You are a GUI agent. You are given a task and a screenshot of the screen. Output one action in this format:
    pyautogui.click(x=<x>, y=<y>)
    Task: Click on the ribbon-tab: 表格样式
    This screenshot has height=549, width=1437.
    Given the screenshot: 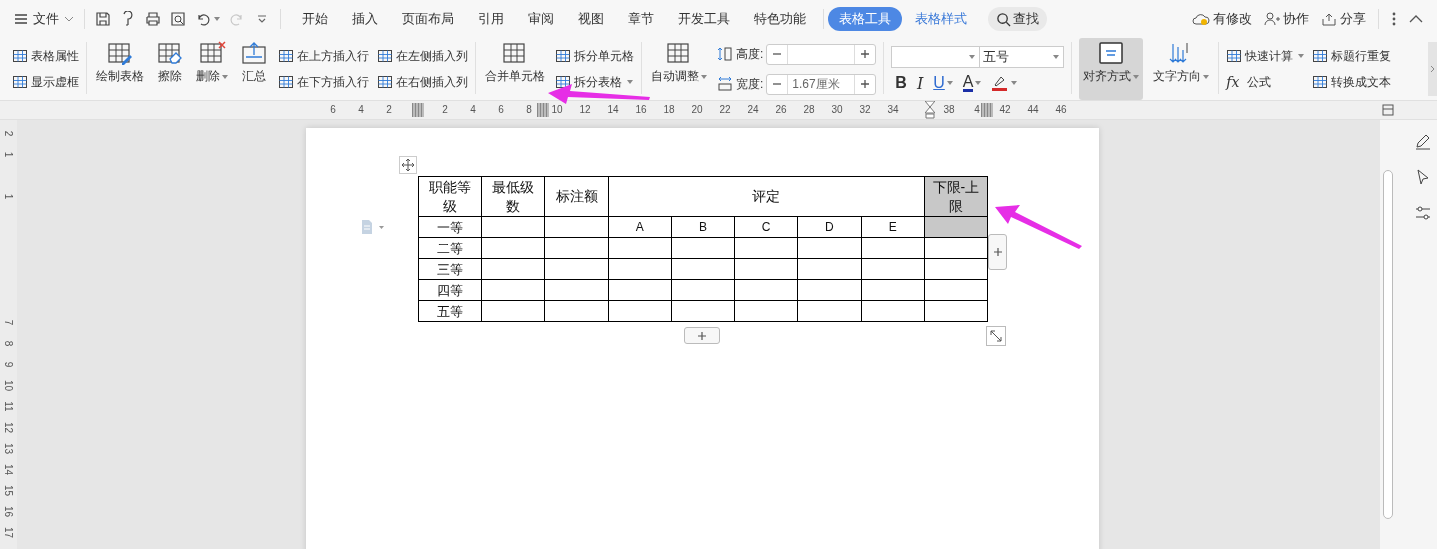 What is the action you would take?
    pyautogui.click(x=941, y=19)
    